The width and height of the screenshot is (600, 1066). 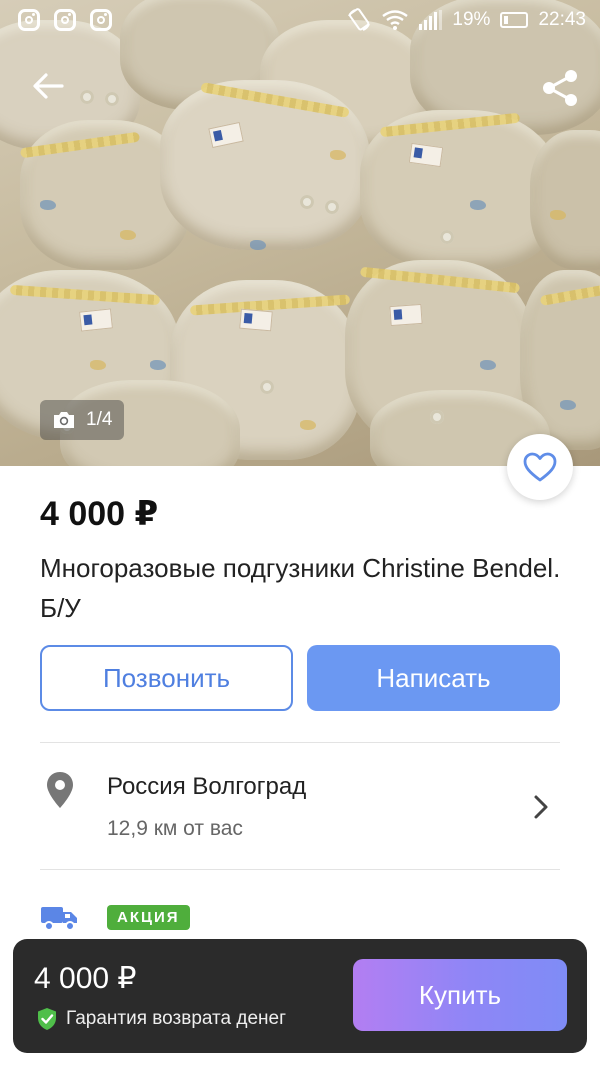 What do you see at coordinates (541, 807) in the screenshot?
I see `chevron-right-icon` at bounding box center [541, 807].